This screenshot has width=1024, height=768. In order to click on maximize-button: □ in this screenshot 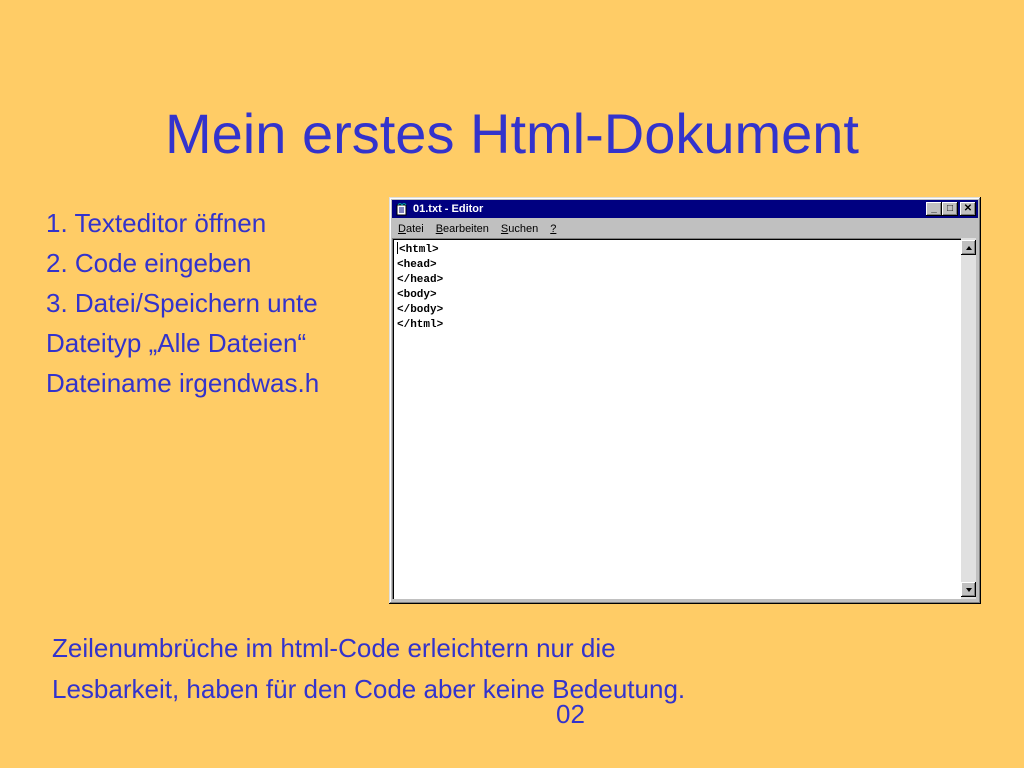, I will do `click(950, 209)`.